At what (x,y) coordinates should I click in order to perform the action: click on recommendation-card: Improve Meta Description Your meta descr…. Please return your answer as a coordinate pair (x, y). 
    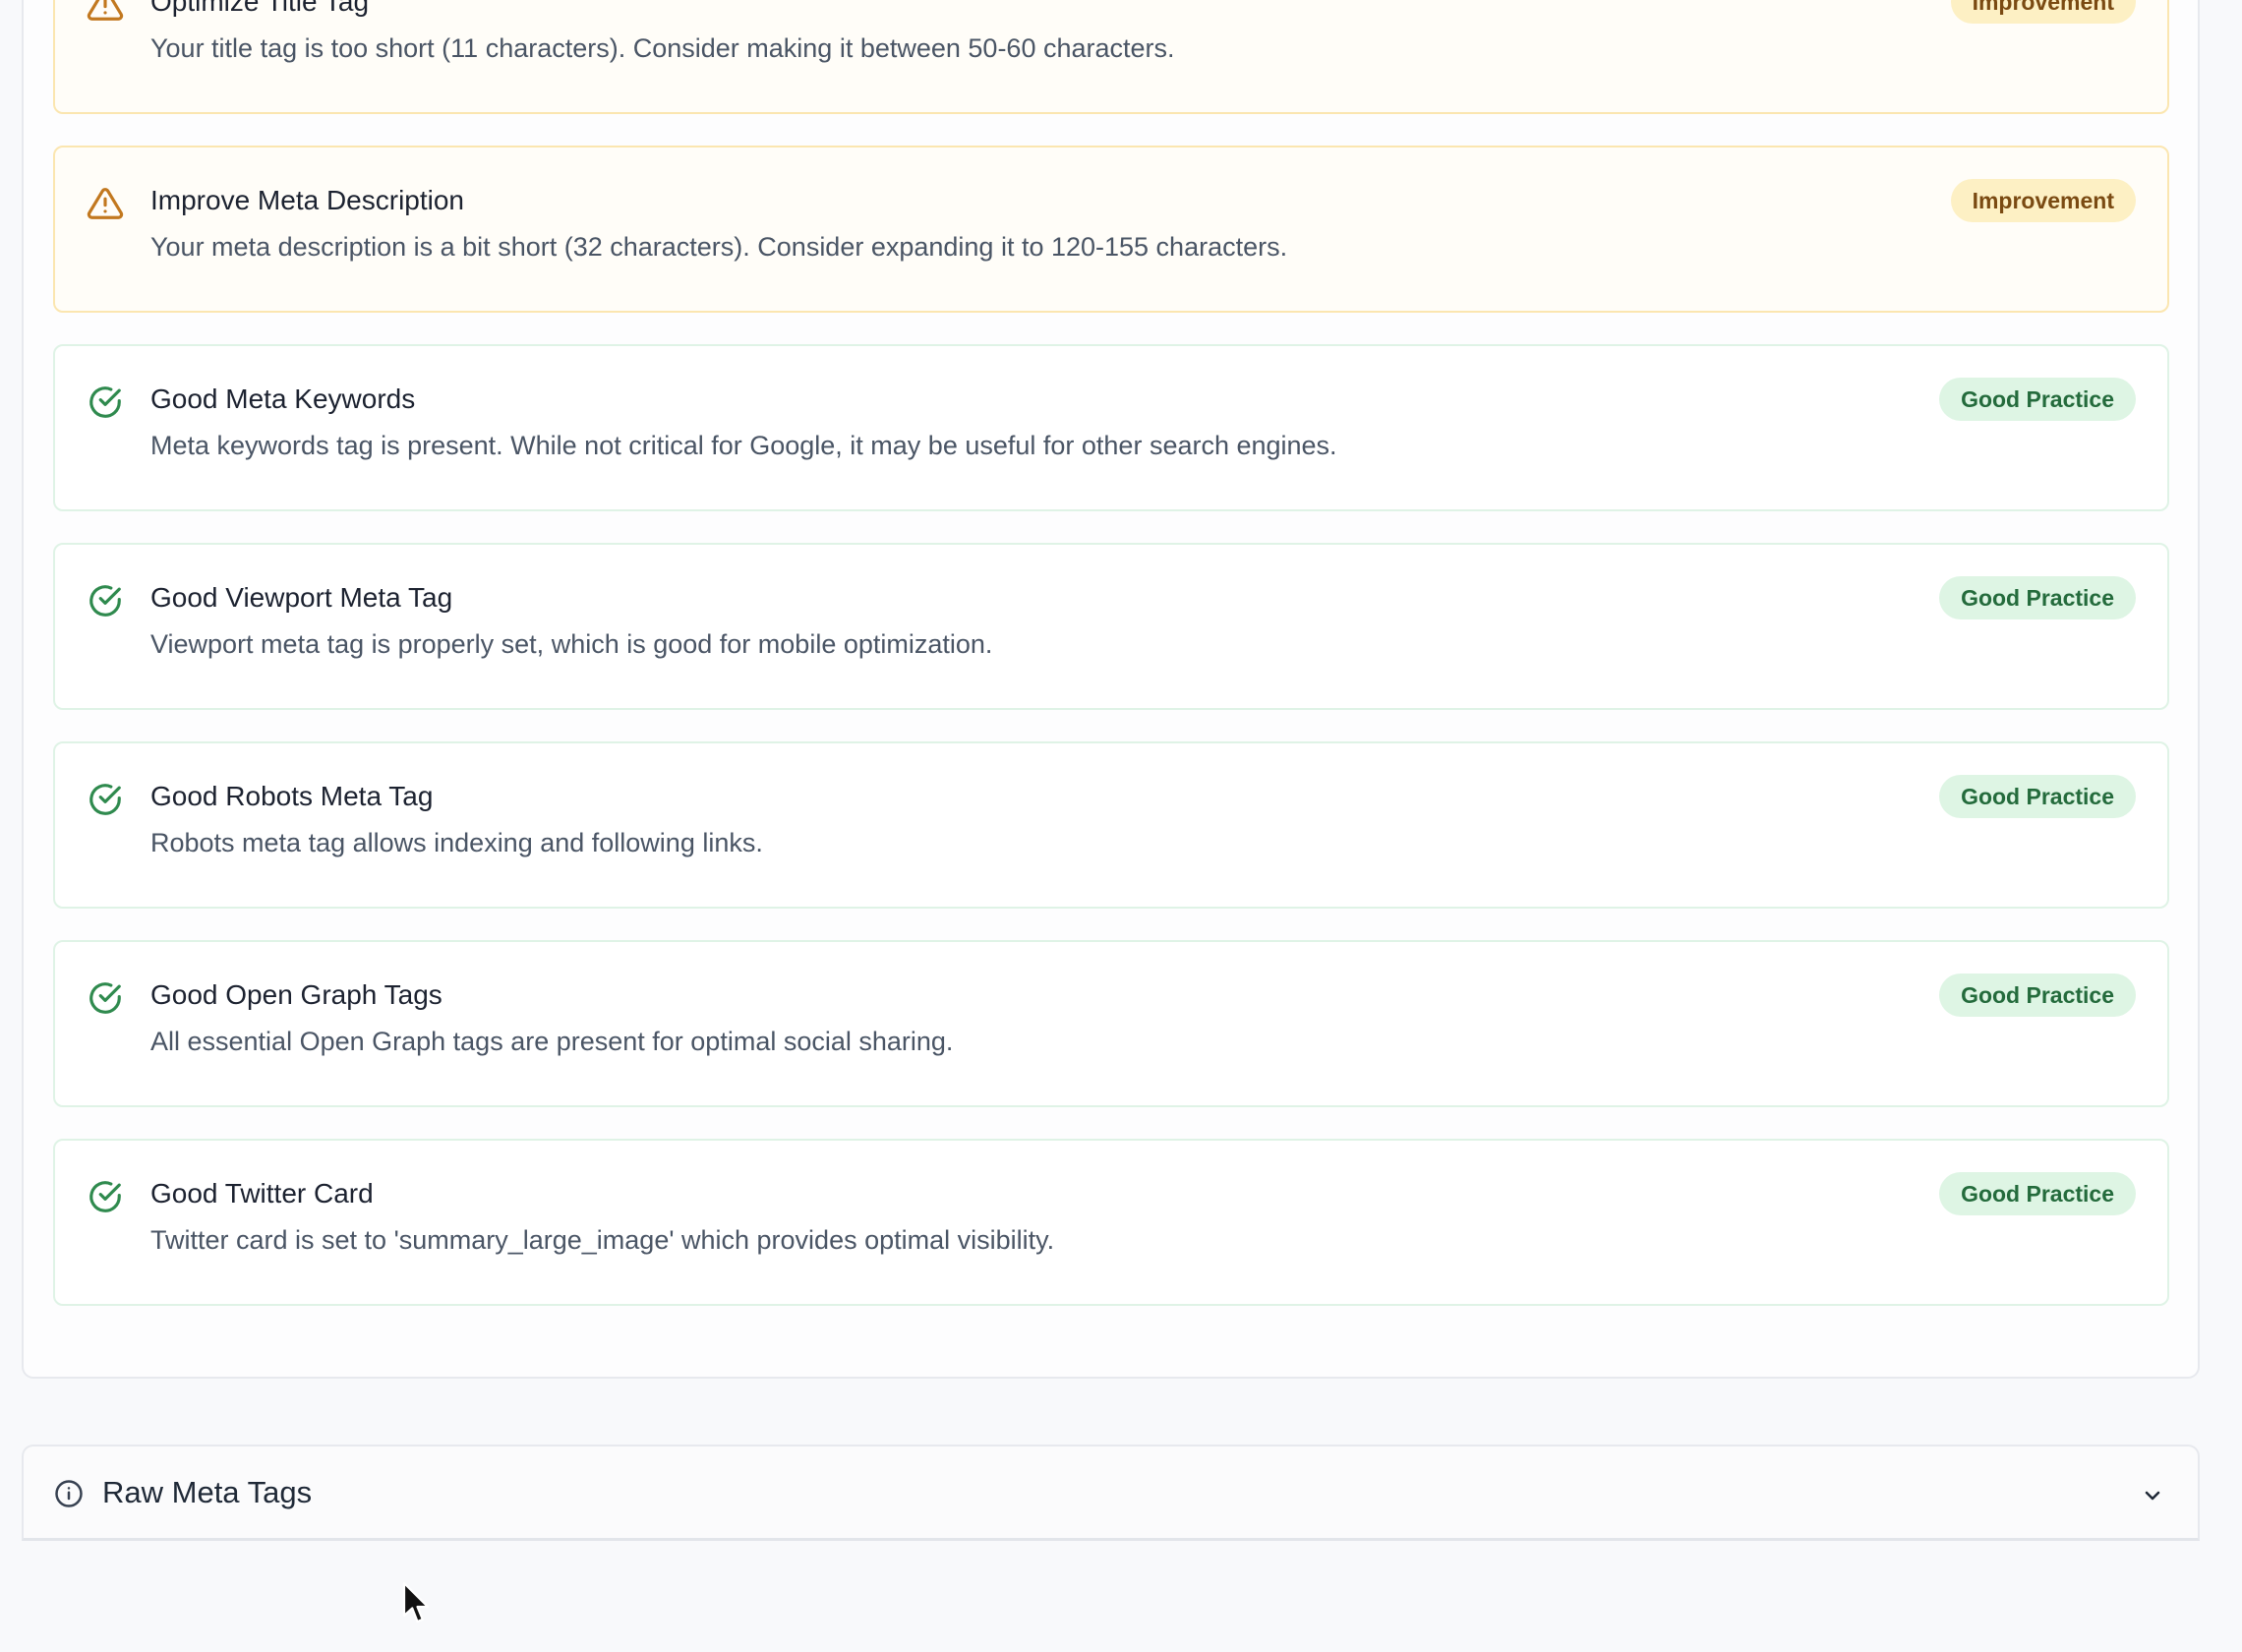
    Looking at the image, I should click on (1111, 229).